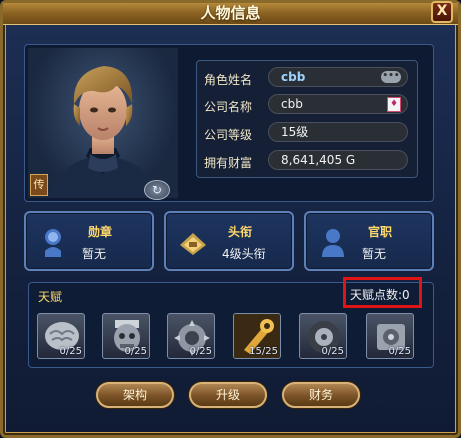 This screenshot has height=438, width=461. I want to click on rotate-icon: ↻, so click(157, 190).